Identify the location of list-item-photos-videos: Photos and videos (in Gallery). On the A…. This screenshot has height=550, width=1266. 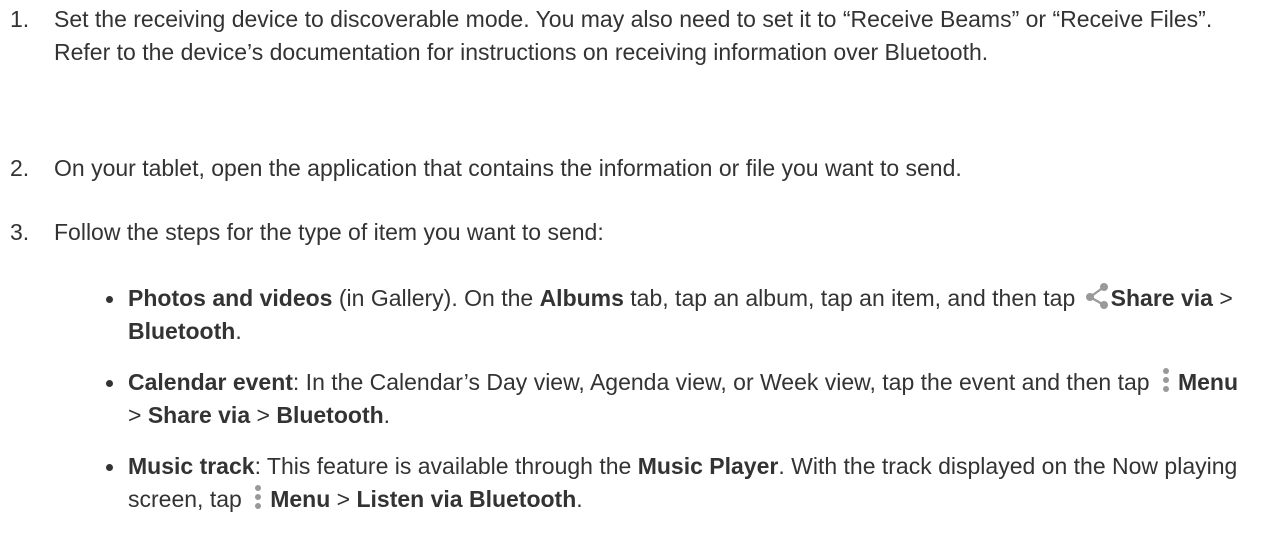
(673, 315).